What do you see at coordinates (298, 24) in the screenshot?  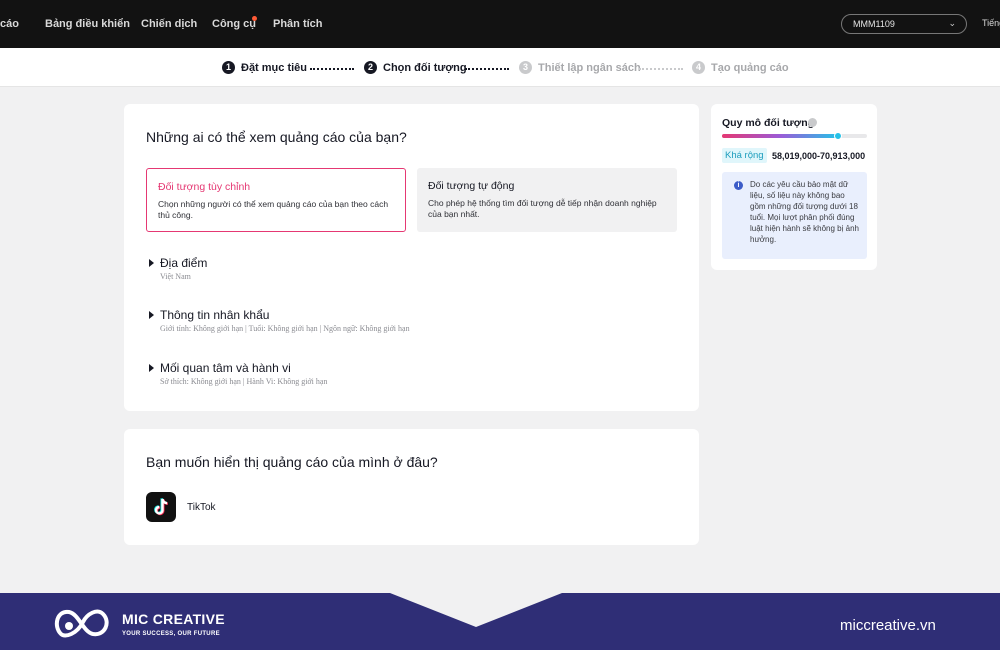 I see `nav-item-analytics: Phân tích` at bounding box center [298, 24].